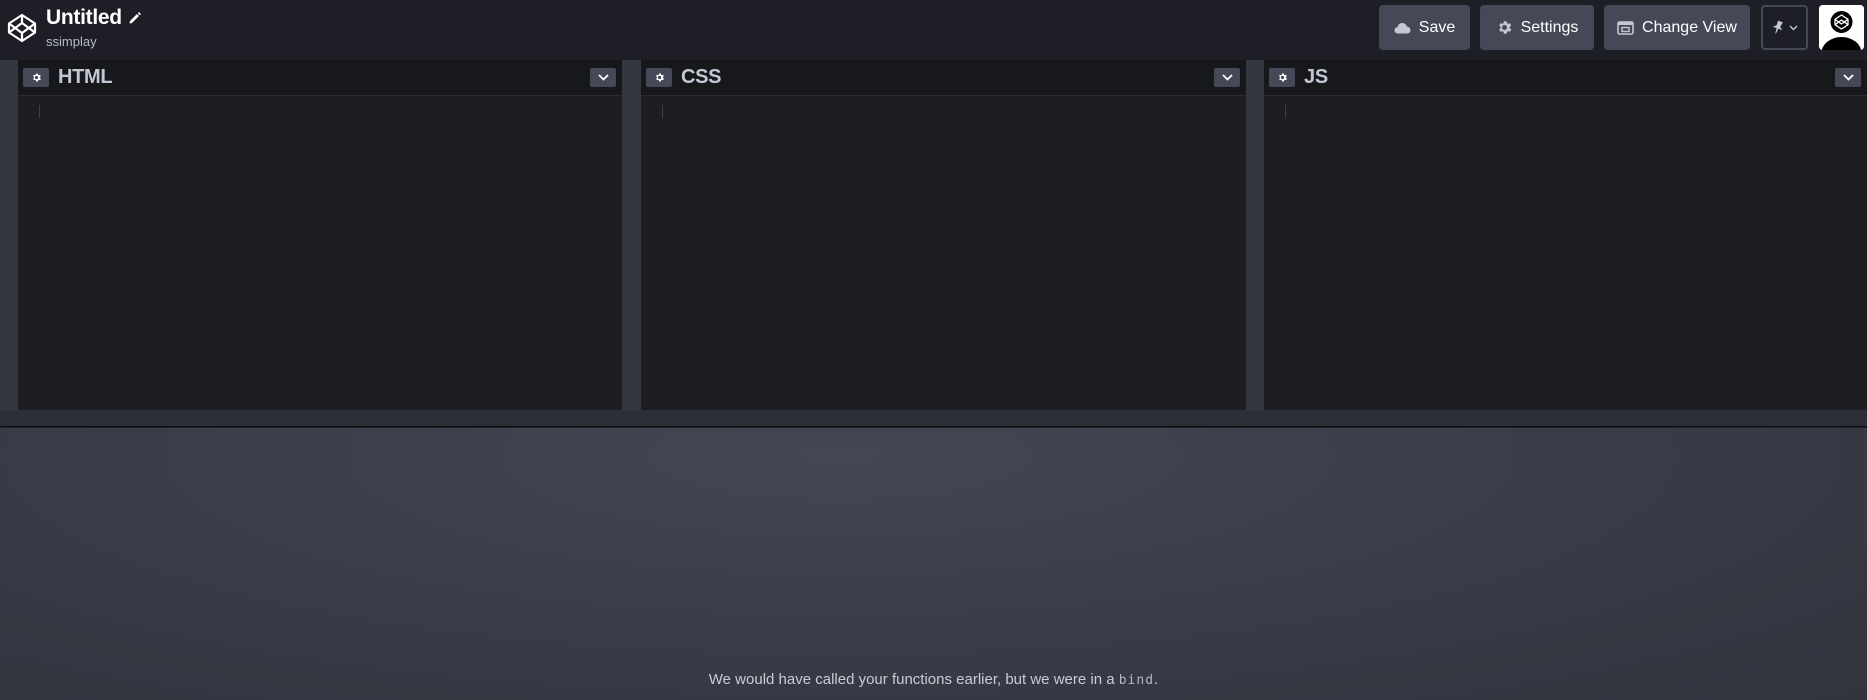 The height and width of the screenshot is (700, 1867). I want to click on pin-icon, so click(1777, 27).